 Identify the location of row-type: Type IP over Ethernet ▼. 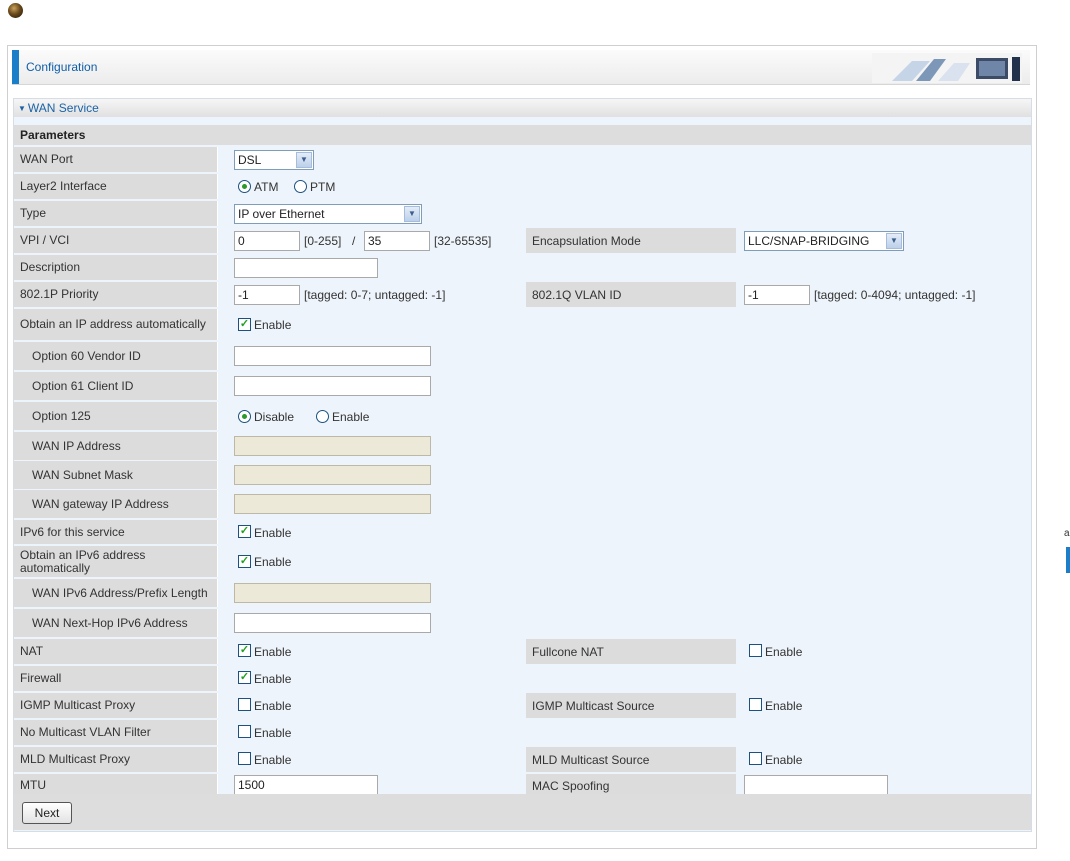
(522, 213).